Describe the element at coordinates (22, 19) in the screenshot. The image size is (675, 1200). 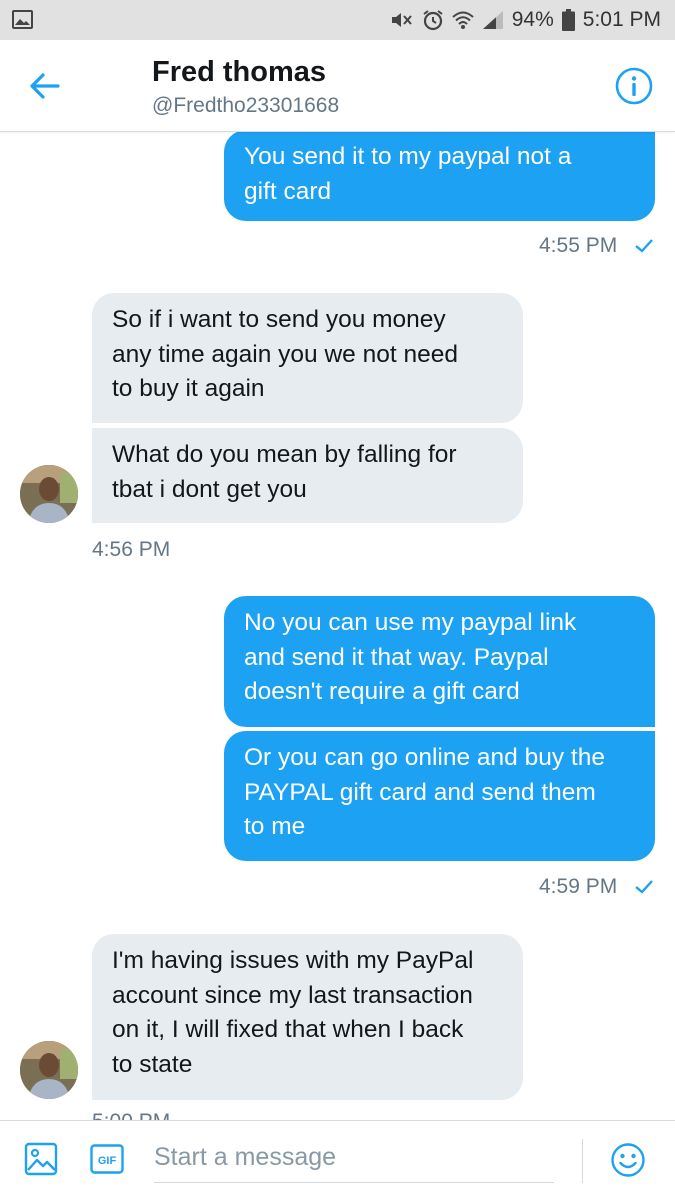
I see `gallery-icon` at that location.